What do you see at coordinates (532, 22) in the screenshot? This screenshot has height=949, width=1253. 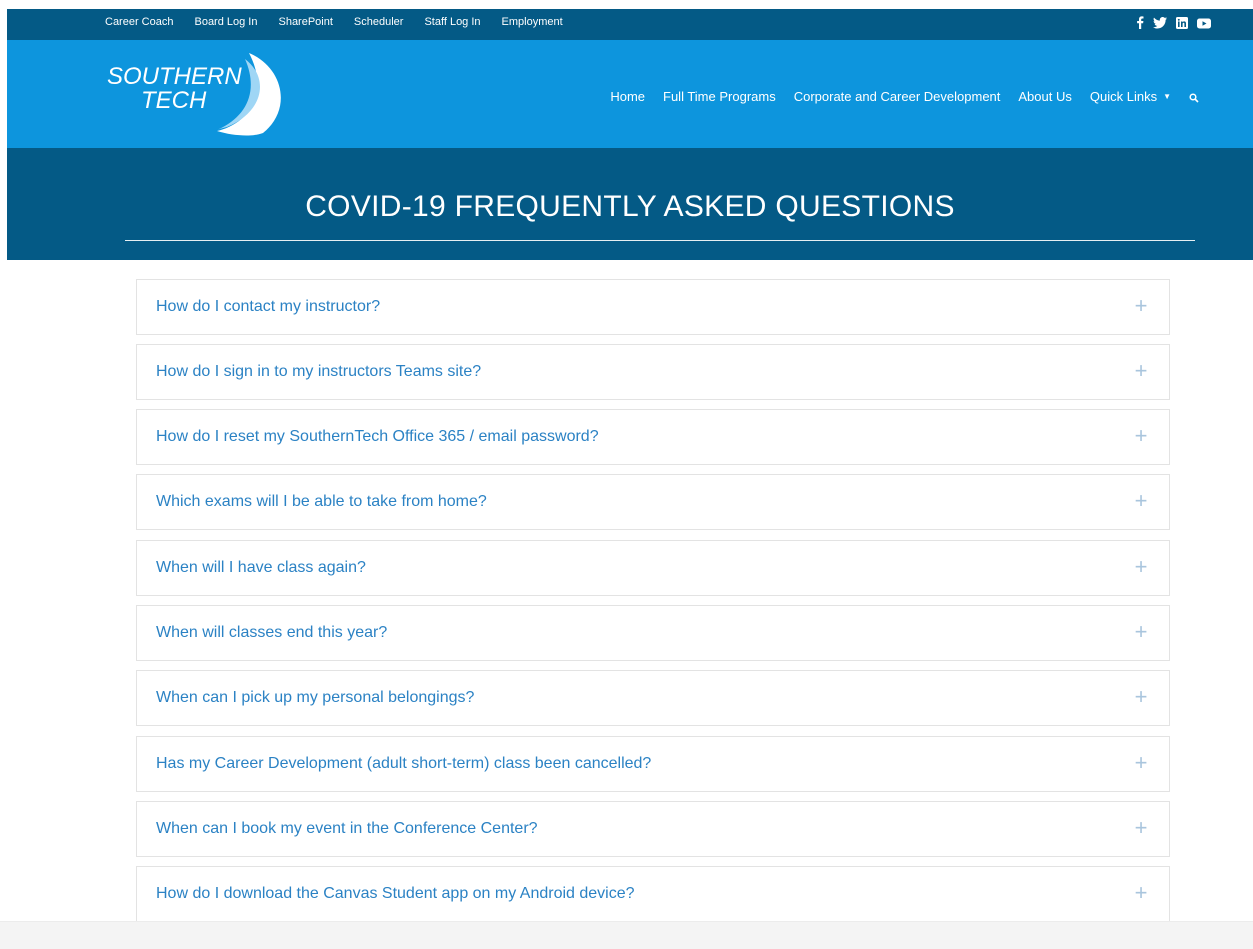 I see `utility-link-employment: Employment` at bounding box center [532, 22].